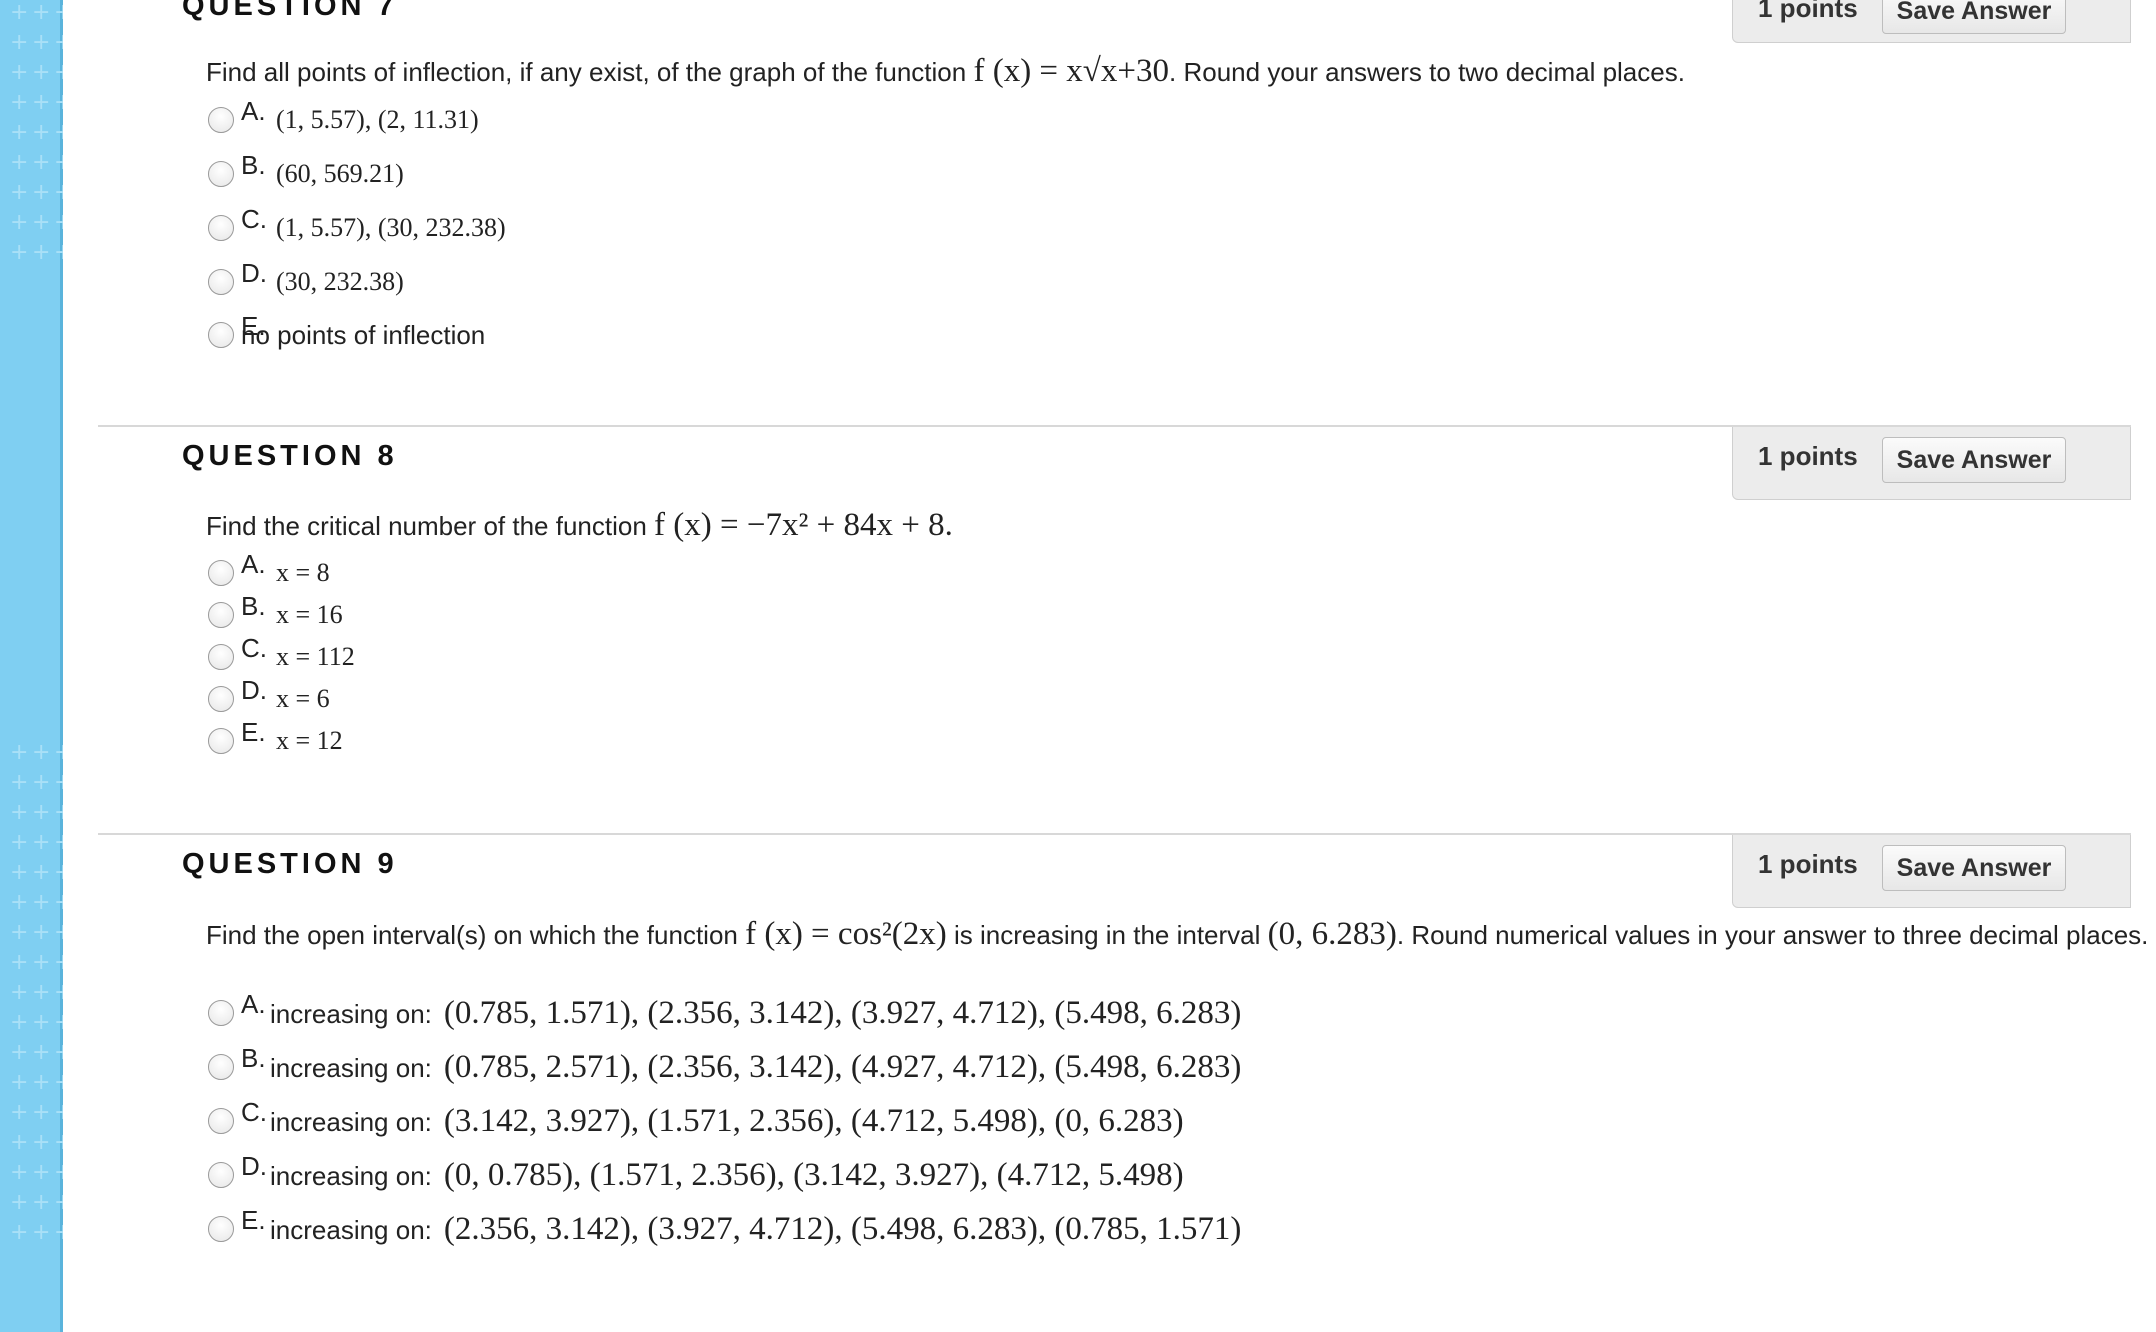  What do you see at coordinates (303, 698) in the screenshot?
I see `option-text: x = 6` at bounding box center [303, 698].